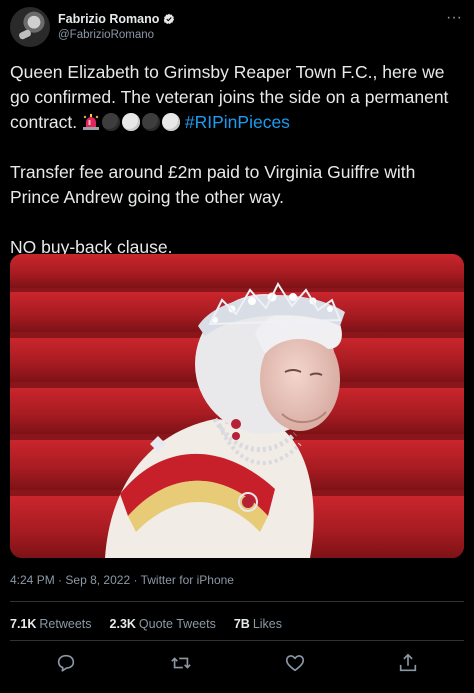 Image resolution: width=474 pixels, height=693 pixels. Describe the element at coordinates (30, 27) in the screenshot. I see `author-avatar` at that location.